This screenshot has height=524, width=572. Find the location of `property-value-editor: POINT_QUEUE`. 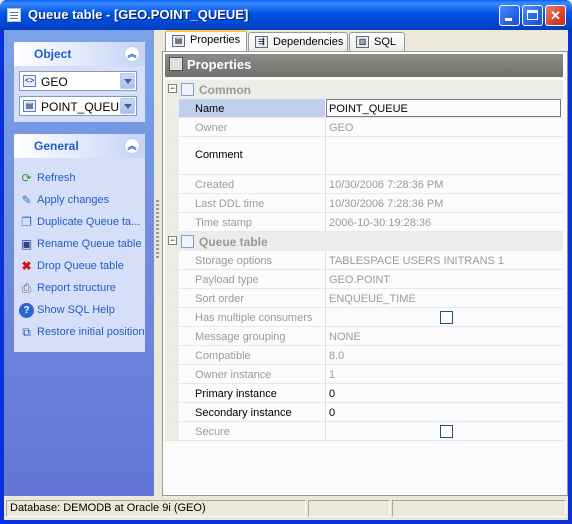

property-value-editor: POINT_QUEUE is located at coordinates (443, 108).